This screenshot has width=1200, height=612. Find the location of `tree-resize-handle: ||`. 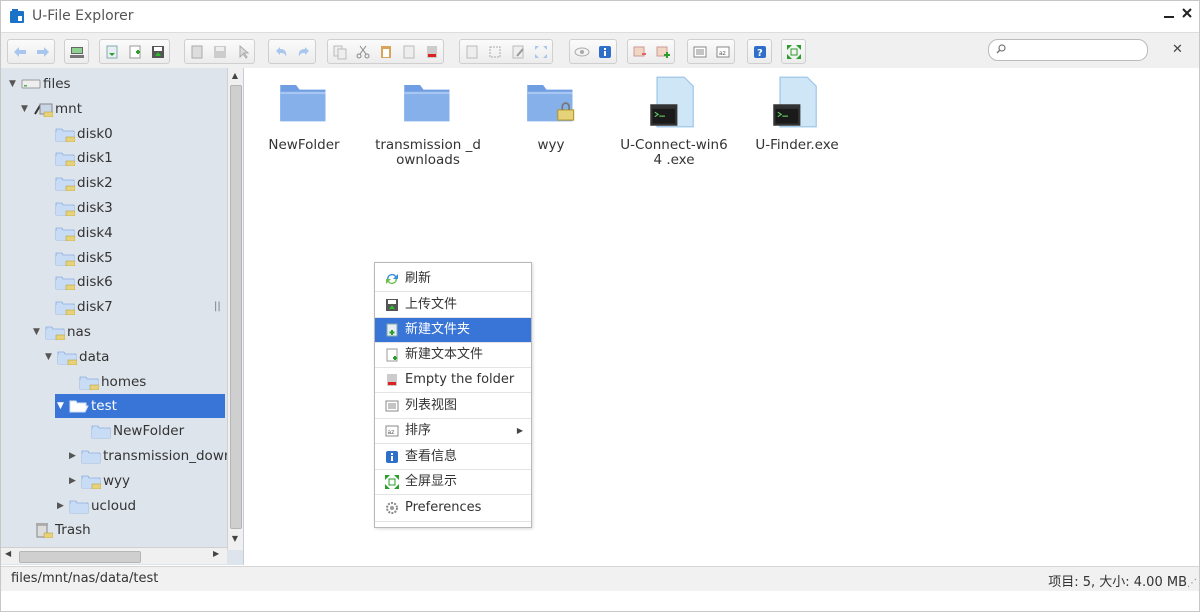

tree-resize-handle: || is located at coordinates (217, 306).